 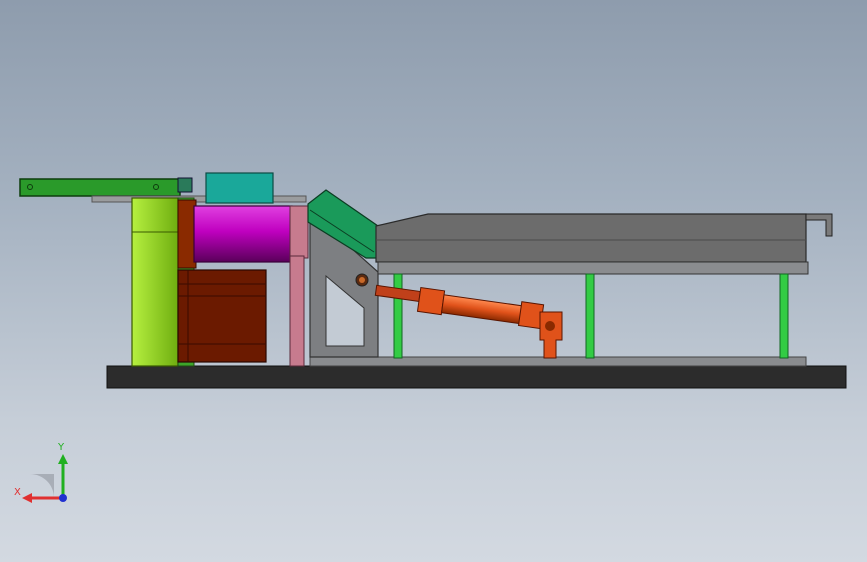 I want to click on clevis-pin, so click(x=550, y=326).